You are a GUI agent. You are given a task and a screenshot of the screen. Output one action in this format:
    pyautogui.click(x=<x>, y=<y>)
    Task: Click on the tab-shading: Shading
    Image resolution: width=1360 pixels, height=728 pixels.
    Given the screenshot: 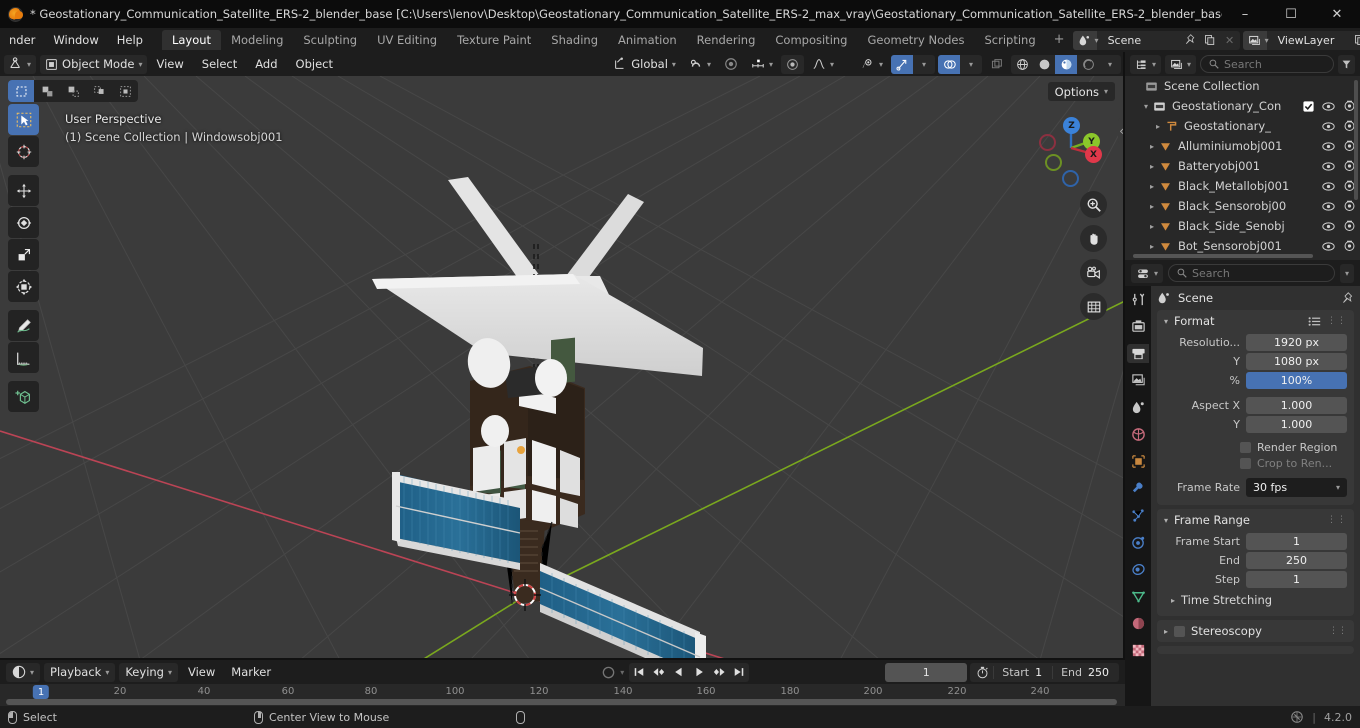 What is the action you would take?
    pyautogui.click(x=574, y=40)
    